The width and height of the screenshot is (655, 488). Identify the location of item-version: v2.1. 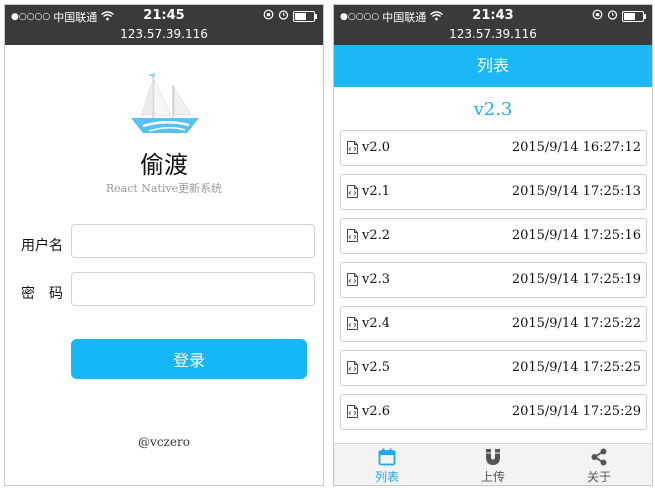
(376, 191).